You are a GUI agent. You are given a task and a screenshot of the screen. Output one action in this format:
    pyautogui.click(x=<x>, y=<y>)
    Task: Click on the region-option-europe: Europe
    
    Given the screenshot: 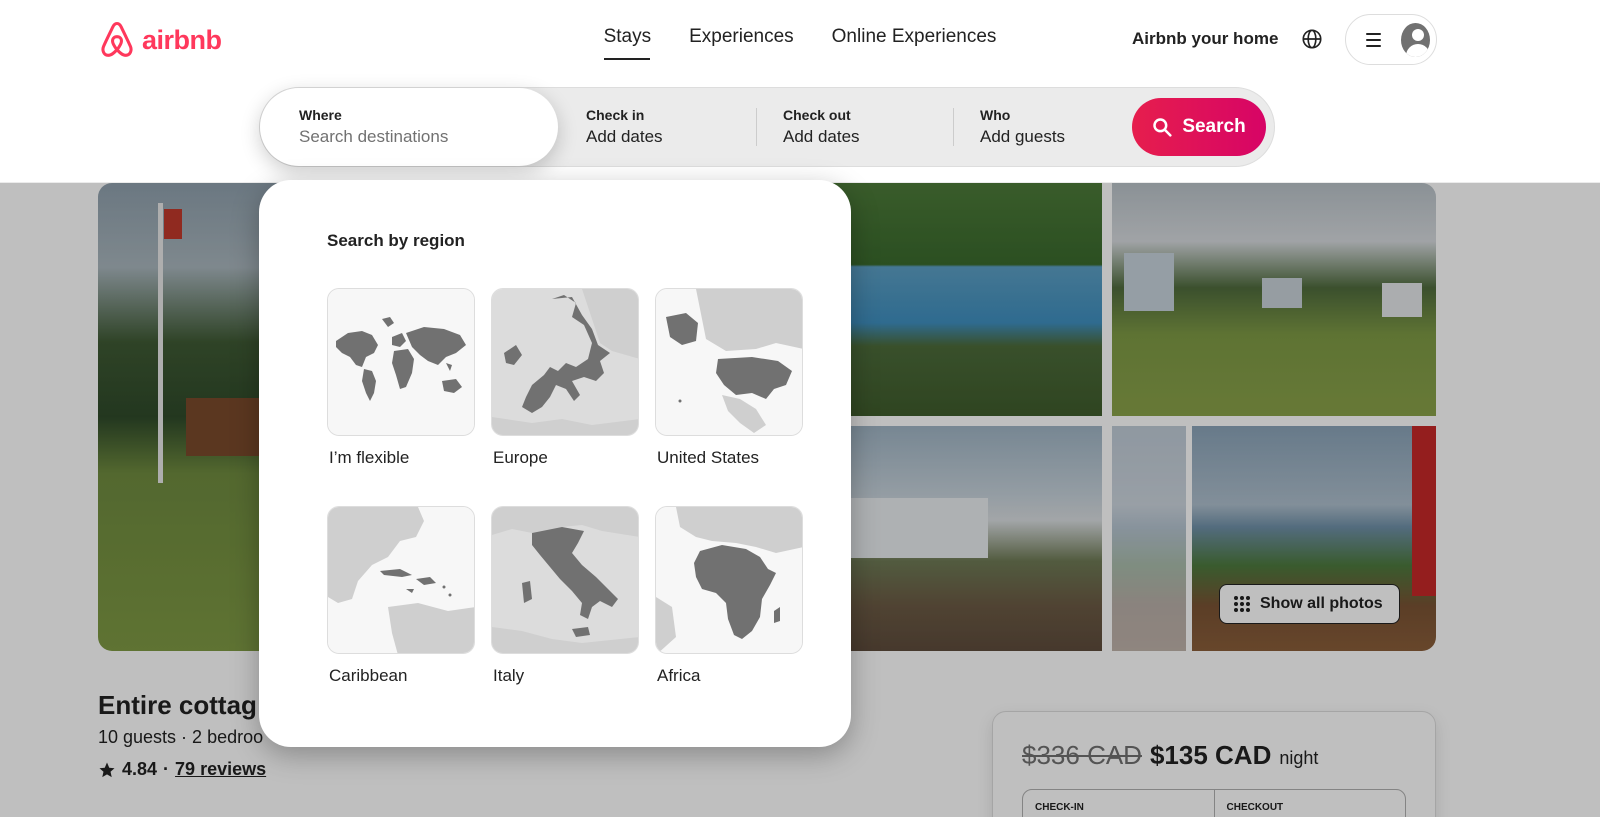 What is the action you would take?
    pyautogui.click(x=565, y=378)
    